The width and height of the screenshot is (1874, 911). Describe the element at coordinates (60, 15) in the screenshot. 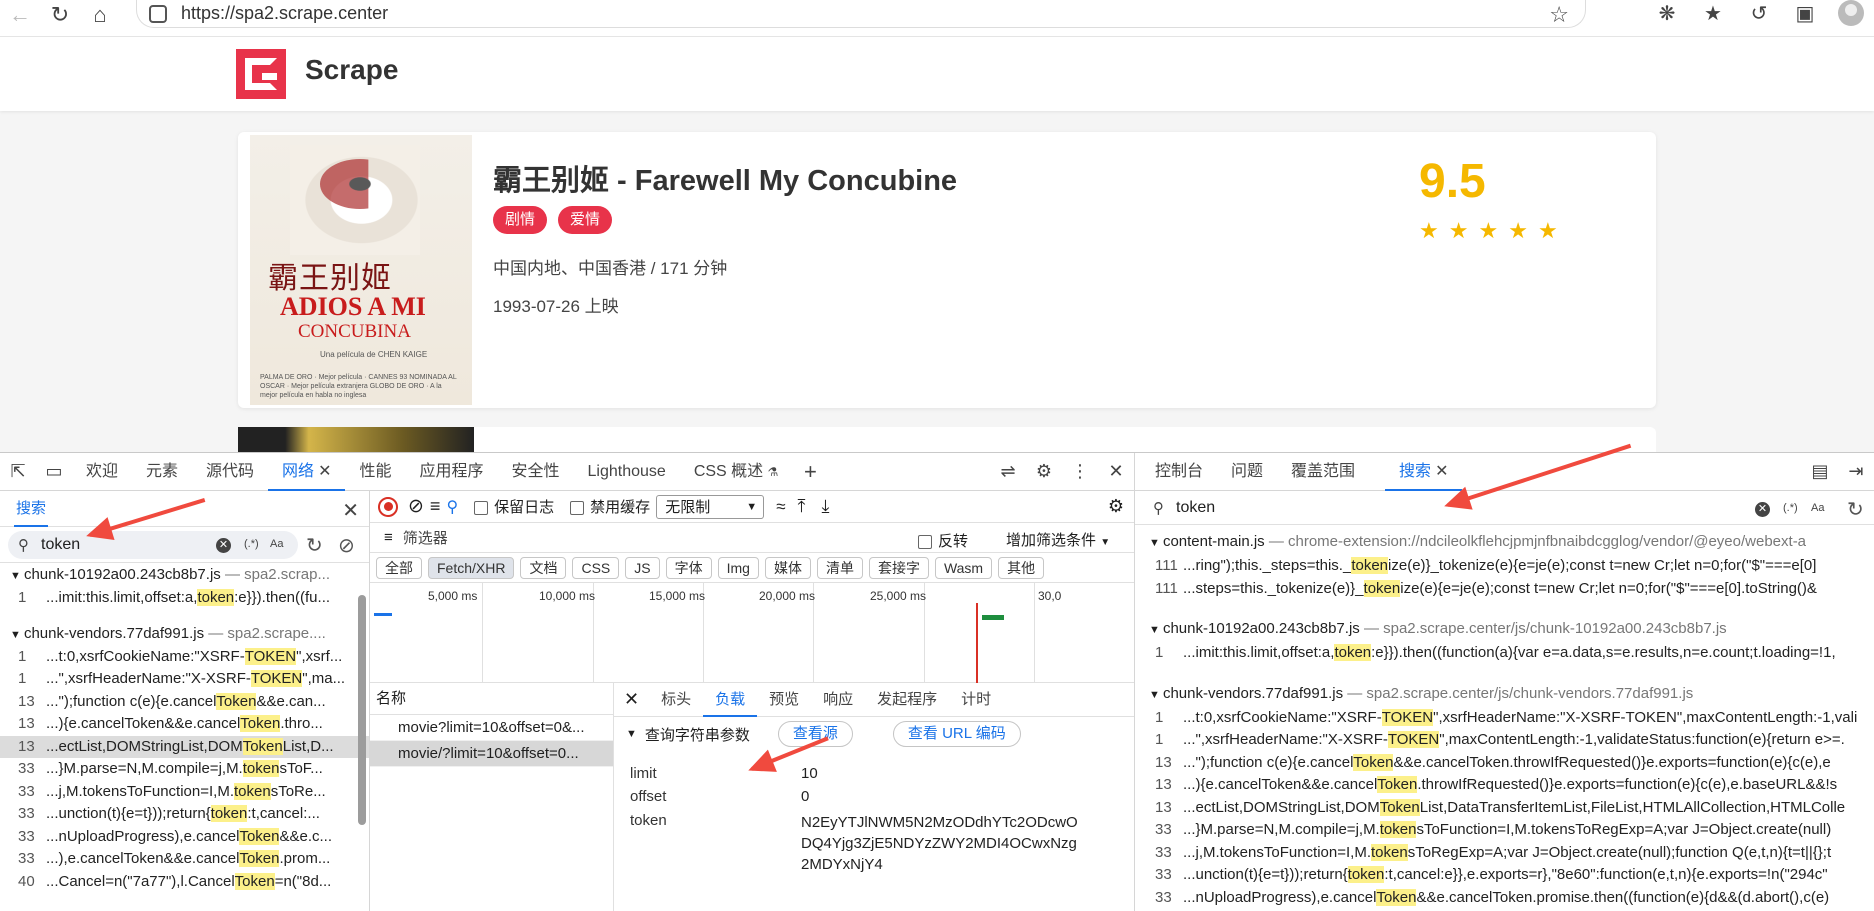

I see `reload-icon: ↻` at that location.